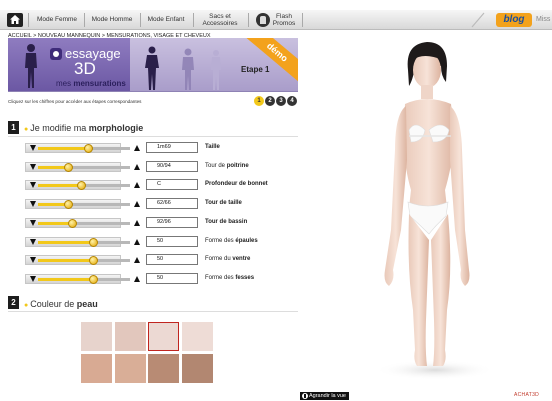 This screenshot has height=401, width=552. I want to click on slider-label-bold: Taille, so click(212, 147).